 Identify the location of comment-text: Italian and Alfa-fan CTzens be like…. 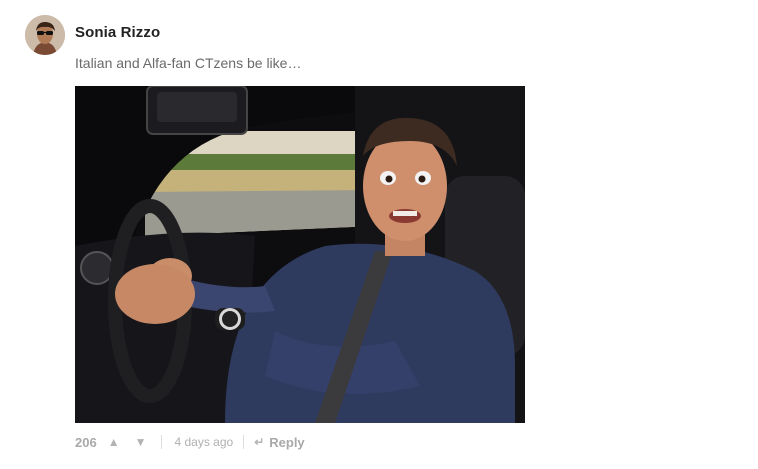
(188, 63).